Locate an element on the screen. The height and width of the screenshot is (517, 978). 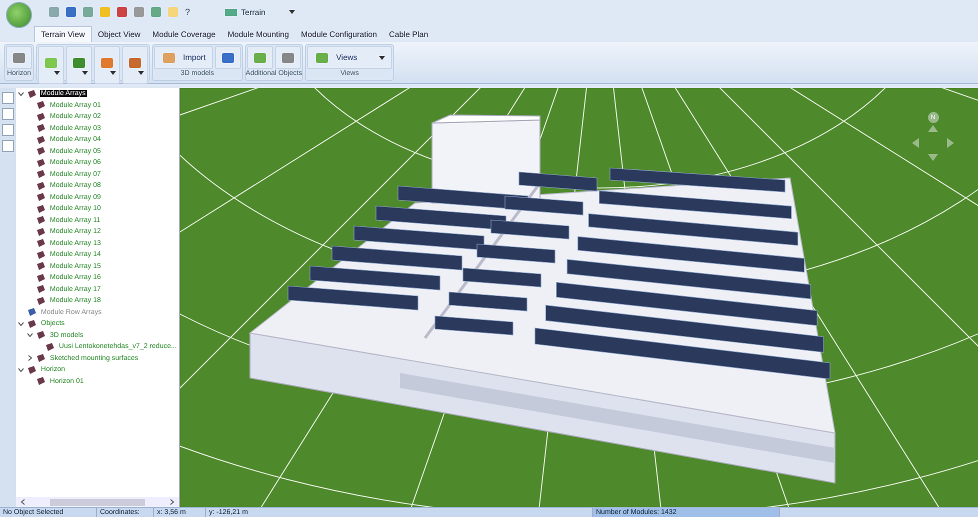
horizontal-scrollbar is located at coordinates (97, 502).